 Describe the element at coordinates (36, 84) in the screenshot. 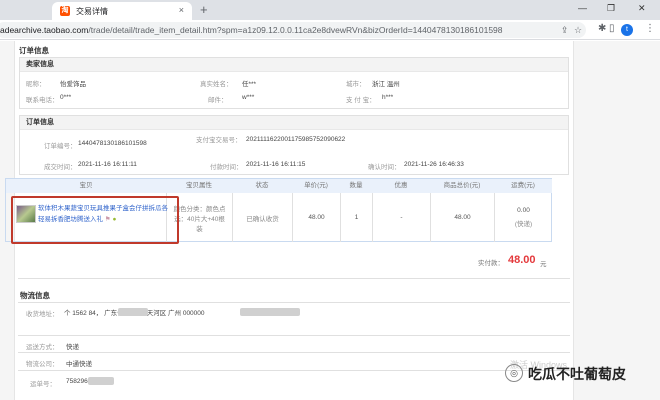

I see `seller-nick-label: 昵称：` at that location.